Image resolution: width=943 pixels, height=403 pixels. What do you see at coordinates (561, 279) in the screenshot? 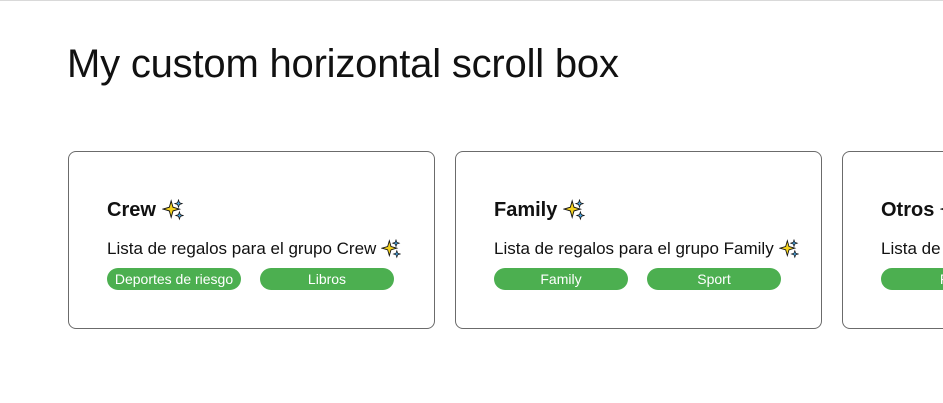
I see `tag-pill: Family` at bounding box center [561, 279].